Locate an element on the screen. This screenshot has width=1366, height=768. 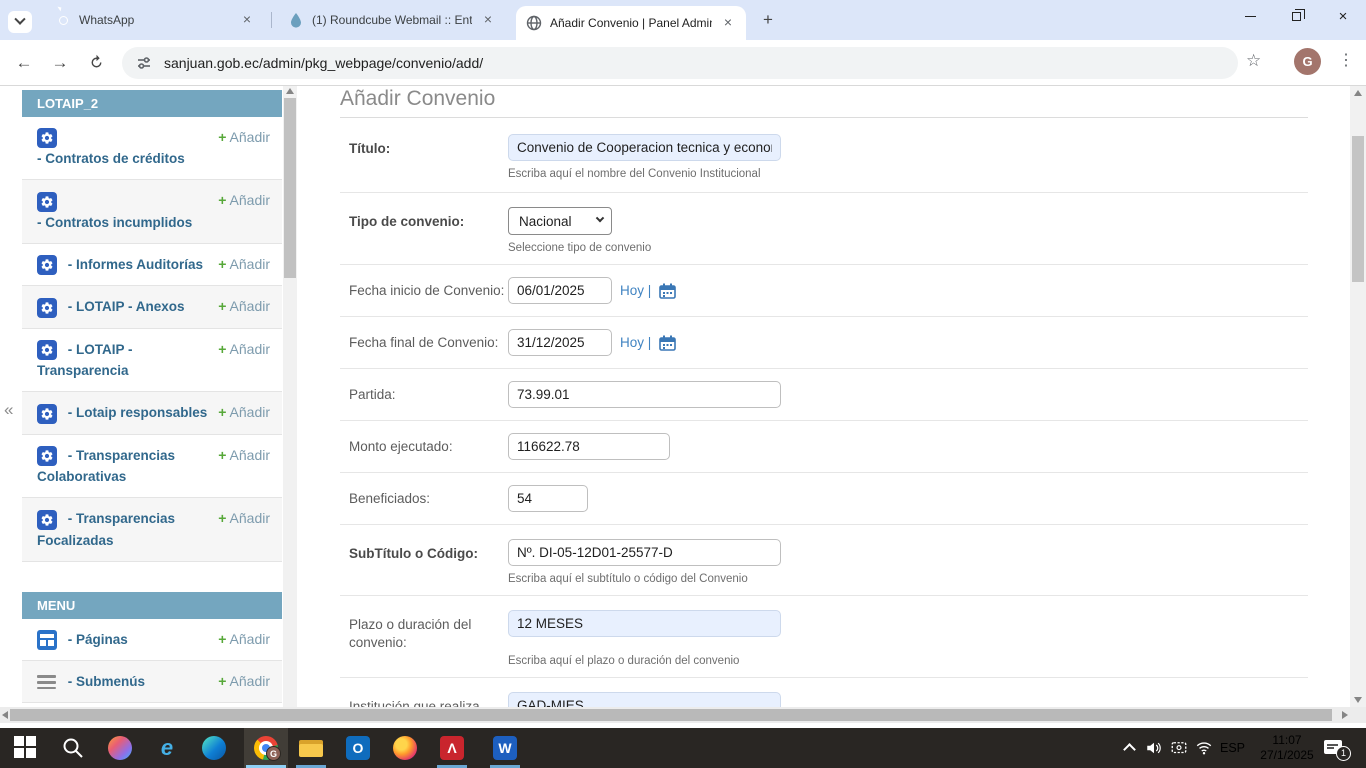
minimize-button is located at coordinates (1250, 16).